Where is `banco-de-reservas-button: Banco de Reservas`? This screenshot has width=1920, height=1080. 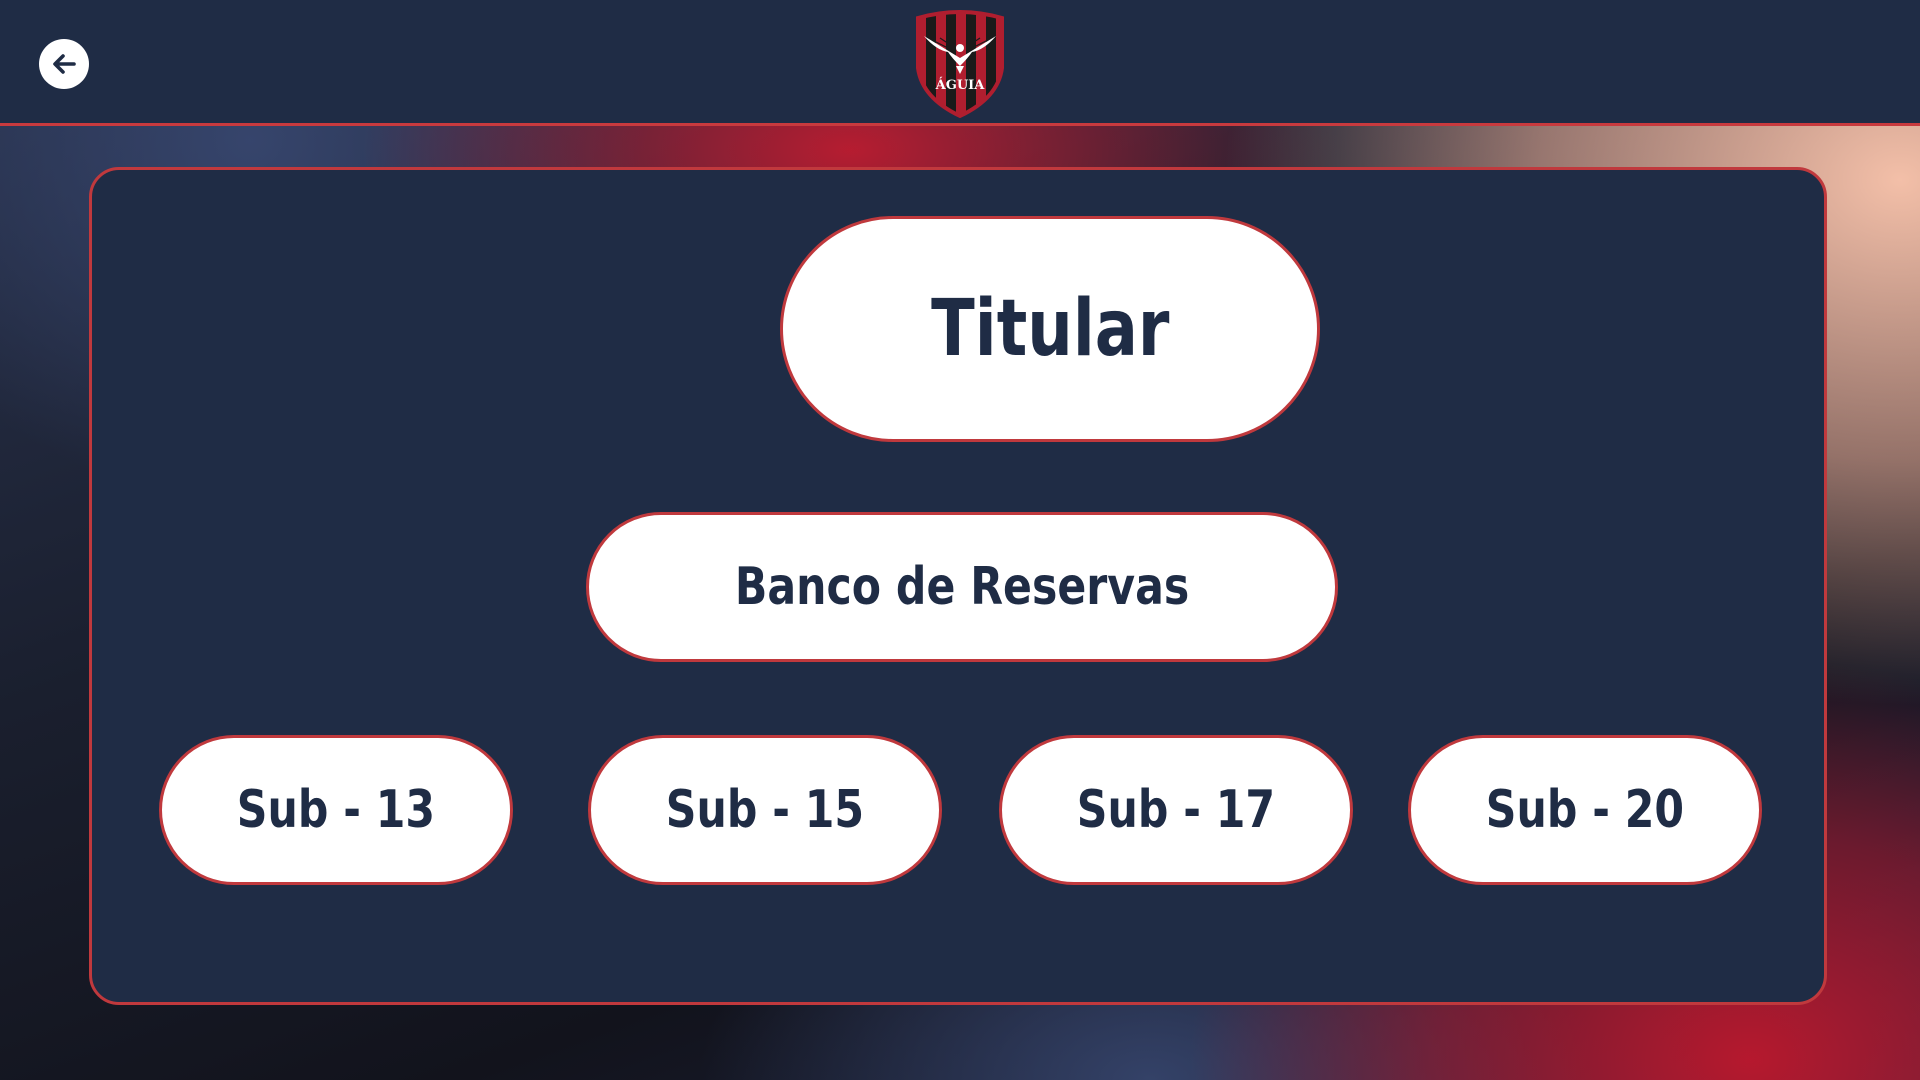 banco-de-reservas-button: Banco de Reservas is located at coordinates (962, 587).